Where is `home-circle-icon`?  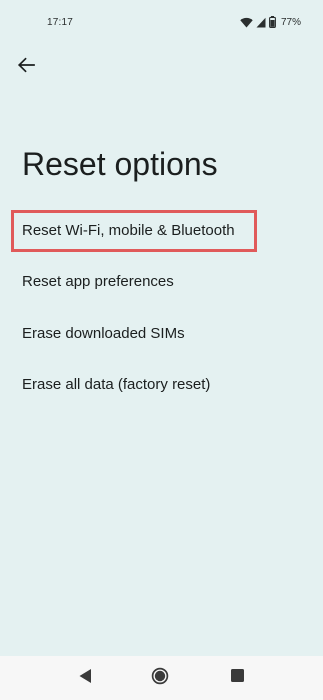 home-circle-icon is located at coordinates (160, 678).